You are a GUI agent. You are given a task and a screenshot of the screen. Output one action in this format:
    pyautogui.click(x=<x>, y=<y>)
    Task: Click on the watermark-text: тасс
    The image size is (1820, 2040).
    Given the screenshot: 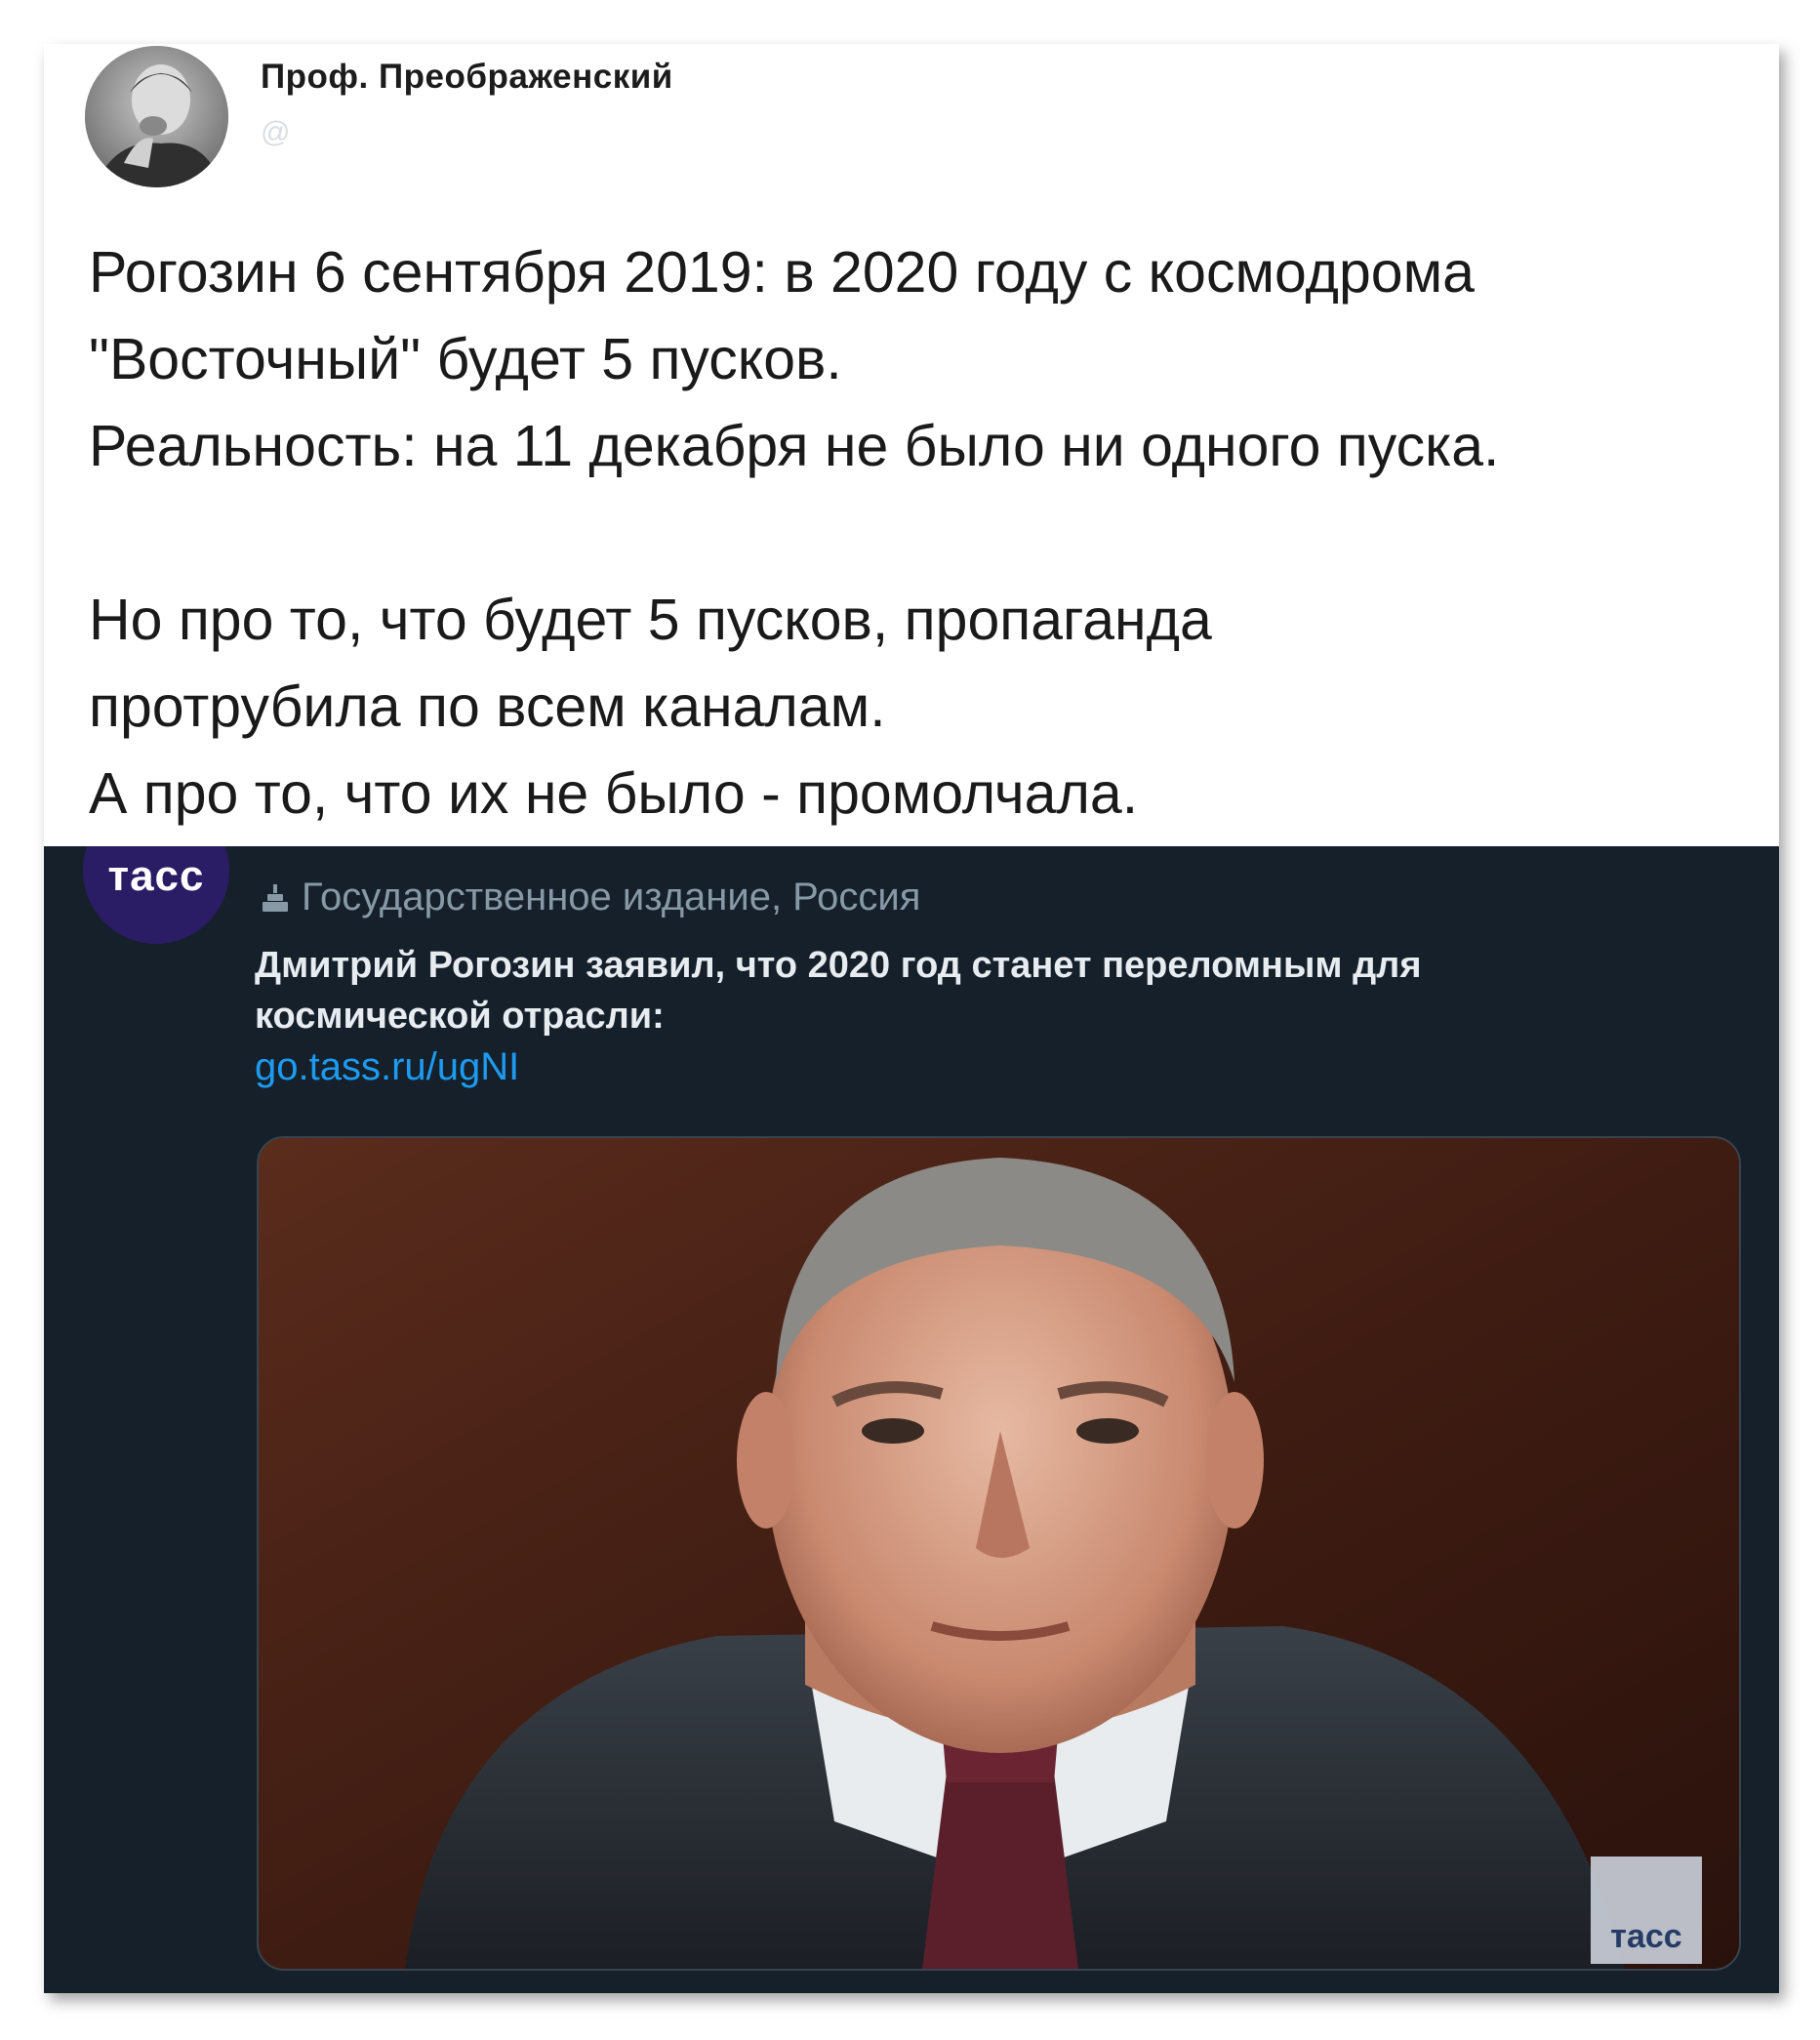 What is the action you would take?
    pyautogui.click(x=1646, y=1936)
    